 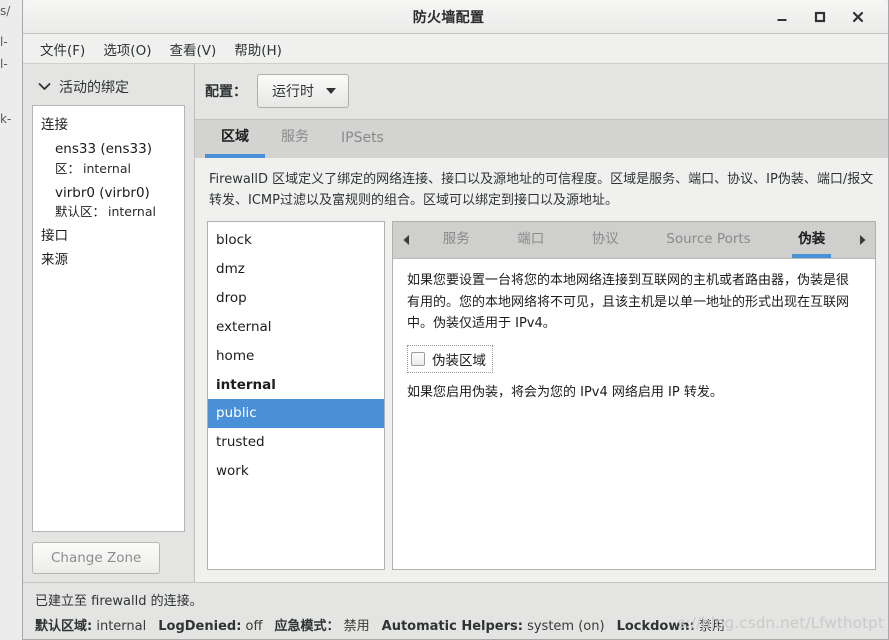 What do you see at coordinates (605, 240) in the screenshot?
I see `subtab-protocols: 协议` at bounding box center [605, 240].